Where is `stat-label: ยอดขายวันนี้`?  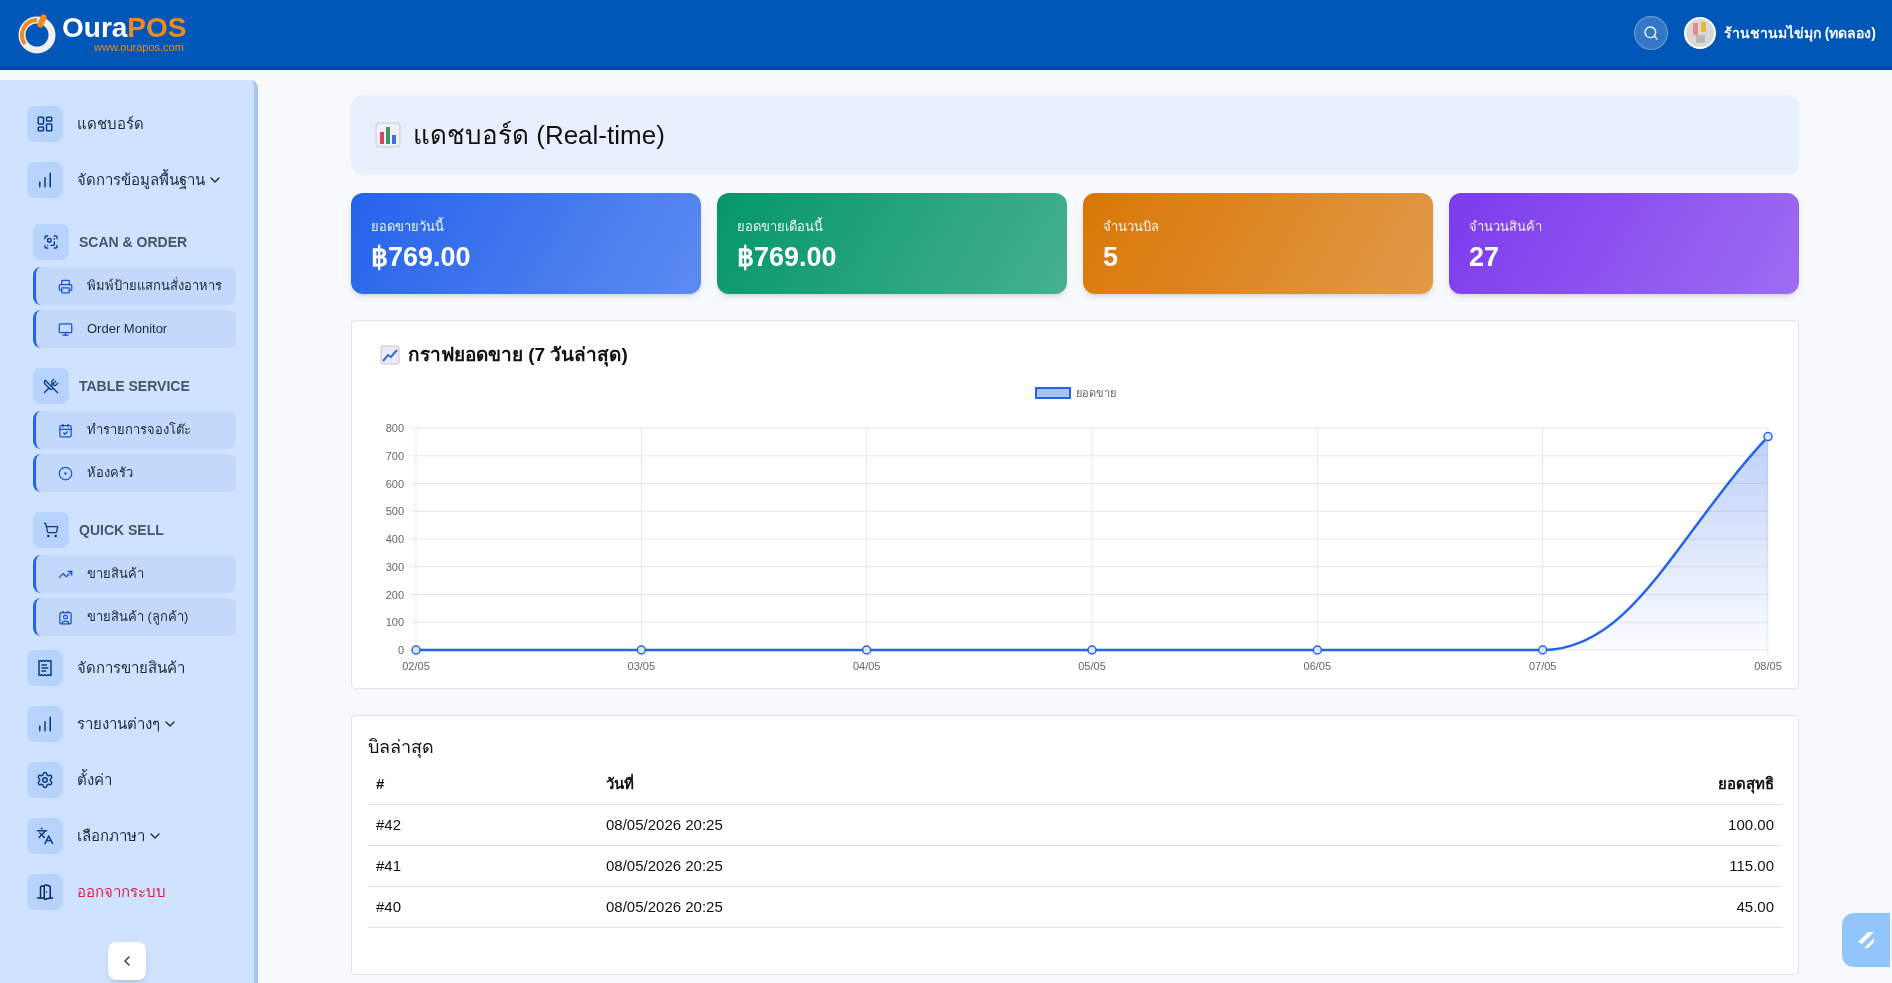 stat-label: ยอดขายวันนี้ is located at coordinates (408, 226).